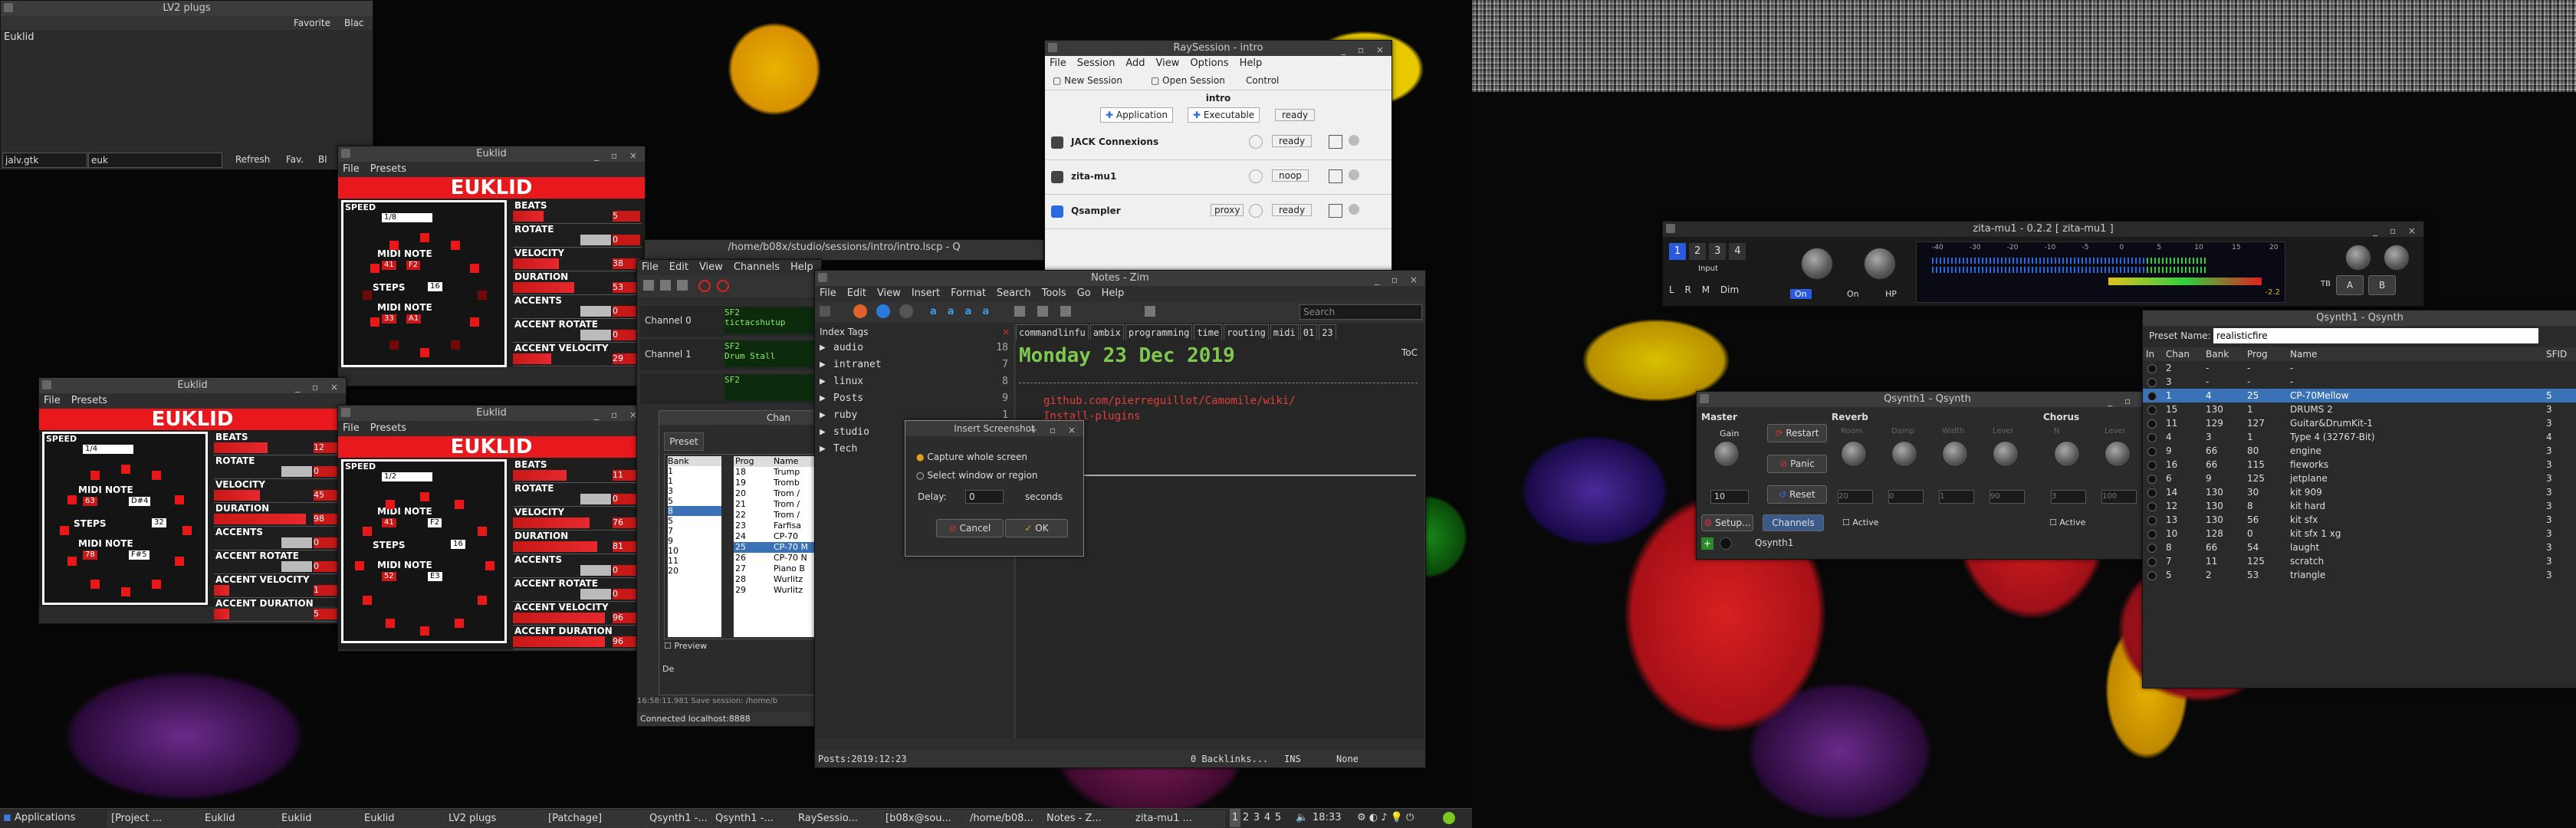 The height and width of the screenshot is (828, 2576). What do you see at coordinates (1208, 332) in the screenshot?
I see `tag-chip: time` at bounding box center [1208, 332].